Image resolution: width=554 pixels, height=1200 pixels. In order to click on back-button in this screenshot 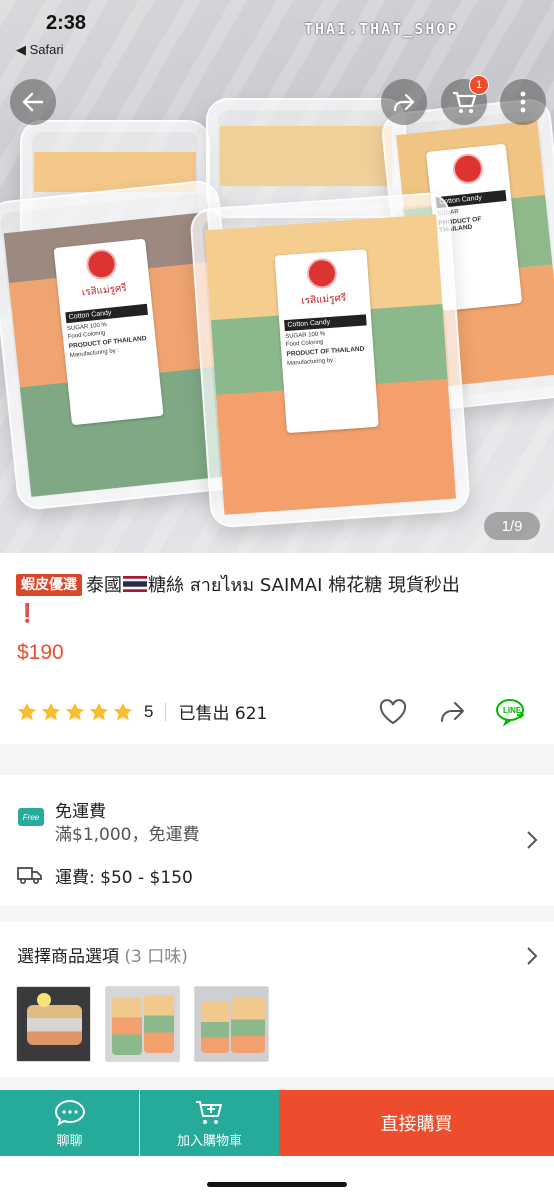, I will do `click(33, 102)`.